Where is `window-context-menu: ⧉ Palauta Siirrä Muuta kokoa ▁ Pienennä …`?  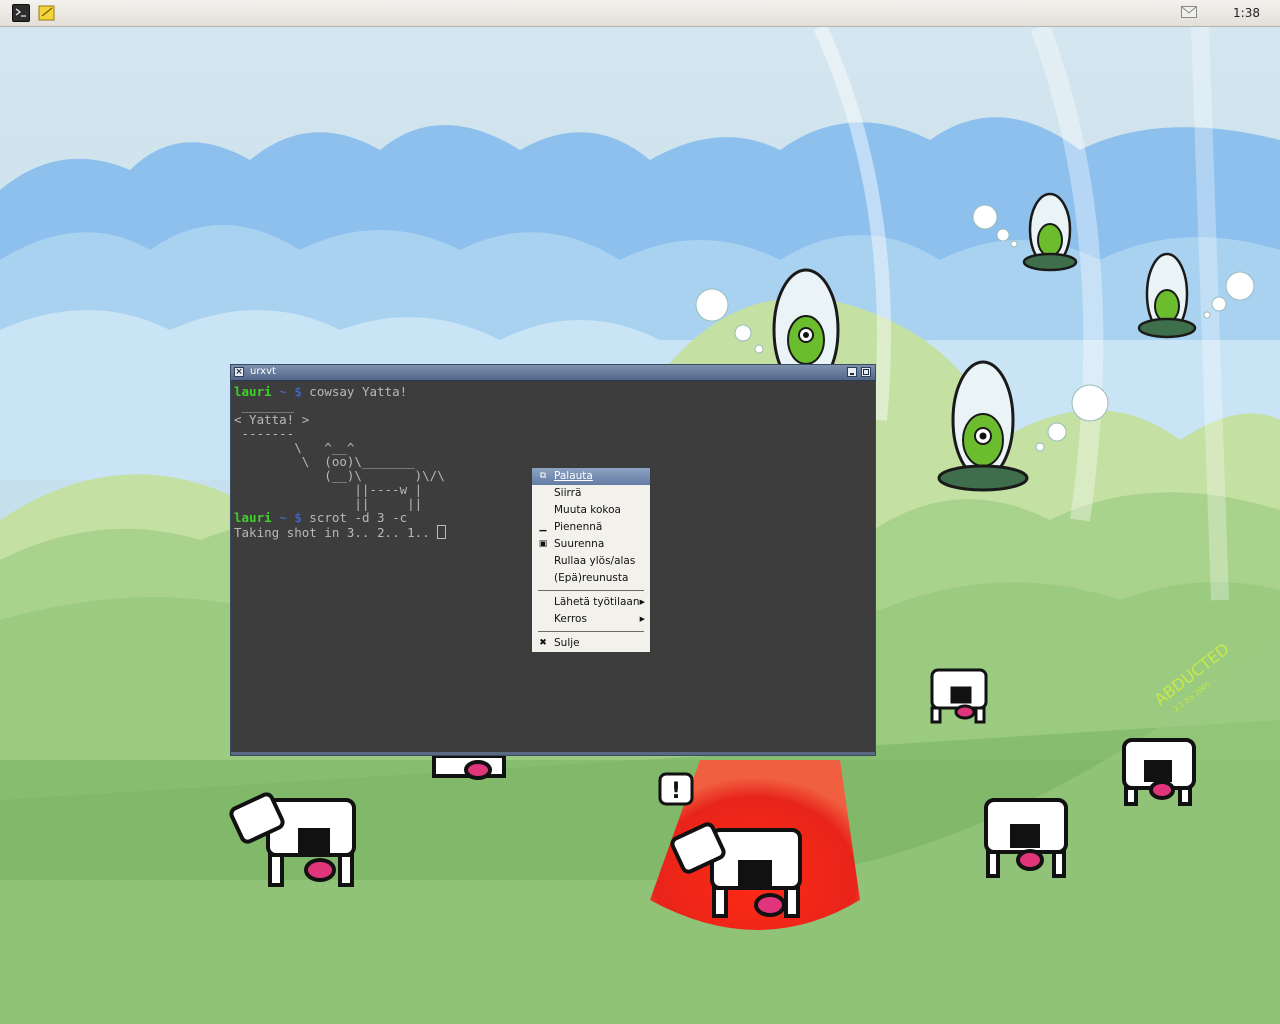
window-context-menu: ⧉ Palauta Siirrä Muuta kokoa ▁ Pienennä … is located at coordinates (591, 560).